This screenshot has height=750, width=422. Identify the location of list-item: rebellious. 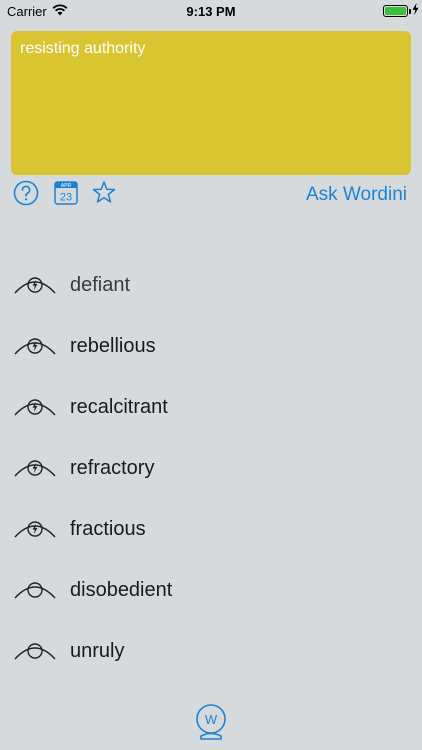
(211, 346).